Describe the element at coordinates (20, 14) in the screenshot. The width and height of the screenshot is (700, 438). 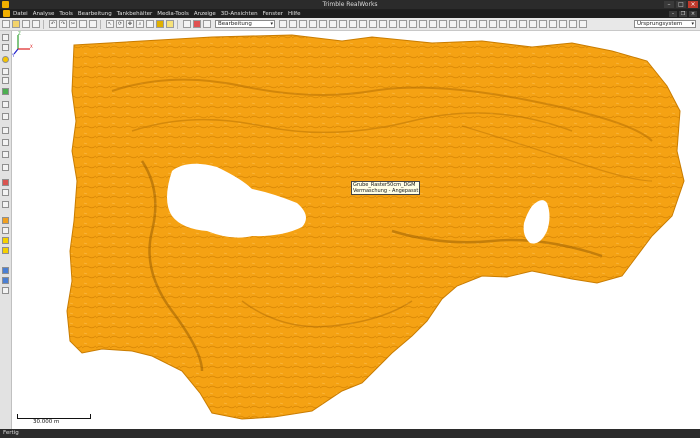
I see `menu-datei: Datei` at that location.